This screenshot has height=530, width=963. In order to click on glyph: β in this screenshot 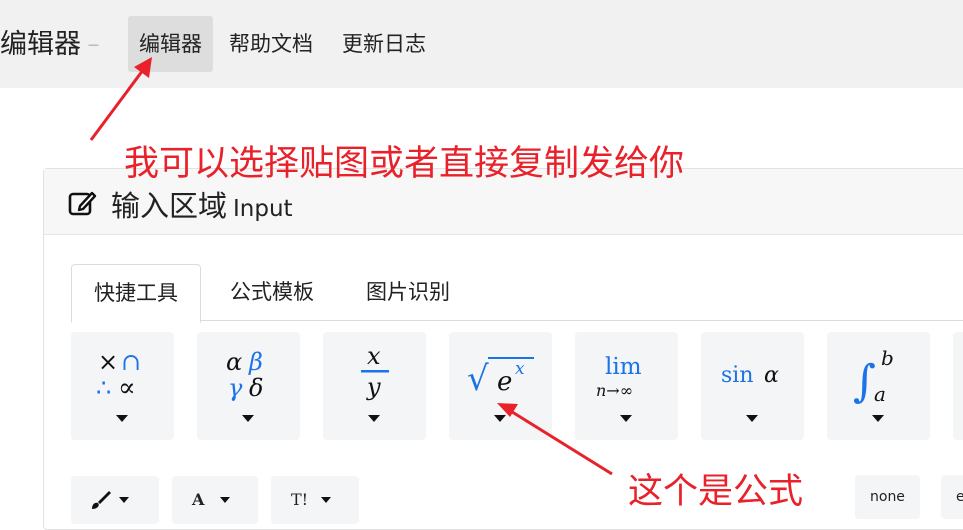, I will do `click(255, 362)`.